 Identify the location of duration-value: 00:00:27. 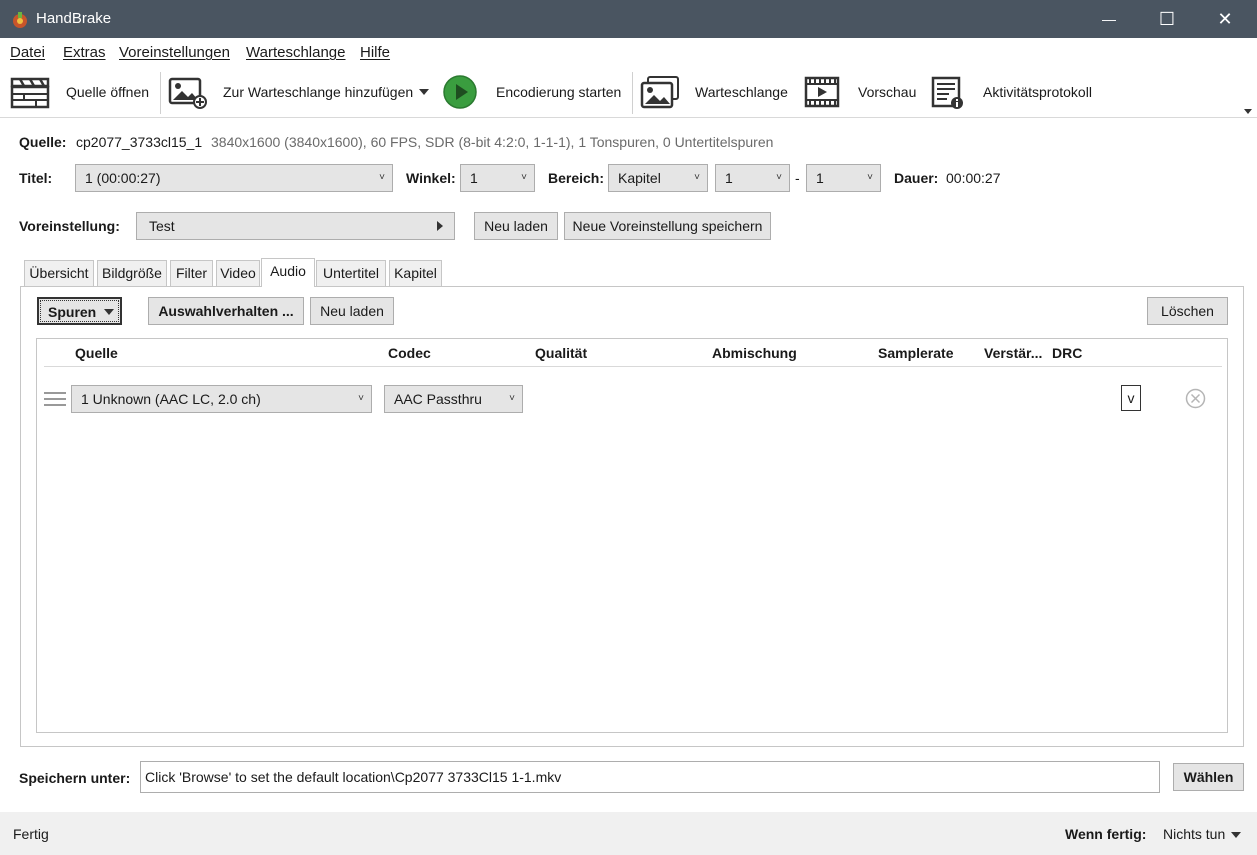
(973, 178).